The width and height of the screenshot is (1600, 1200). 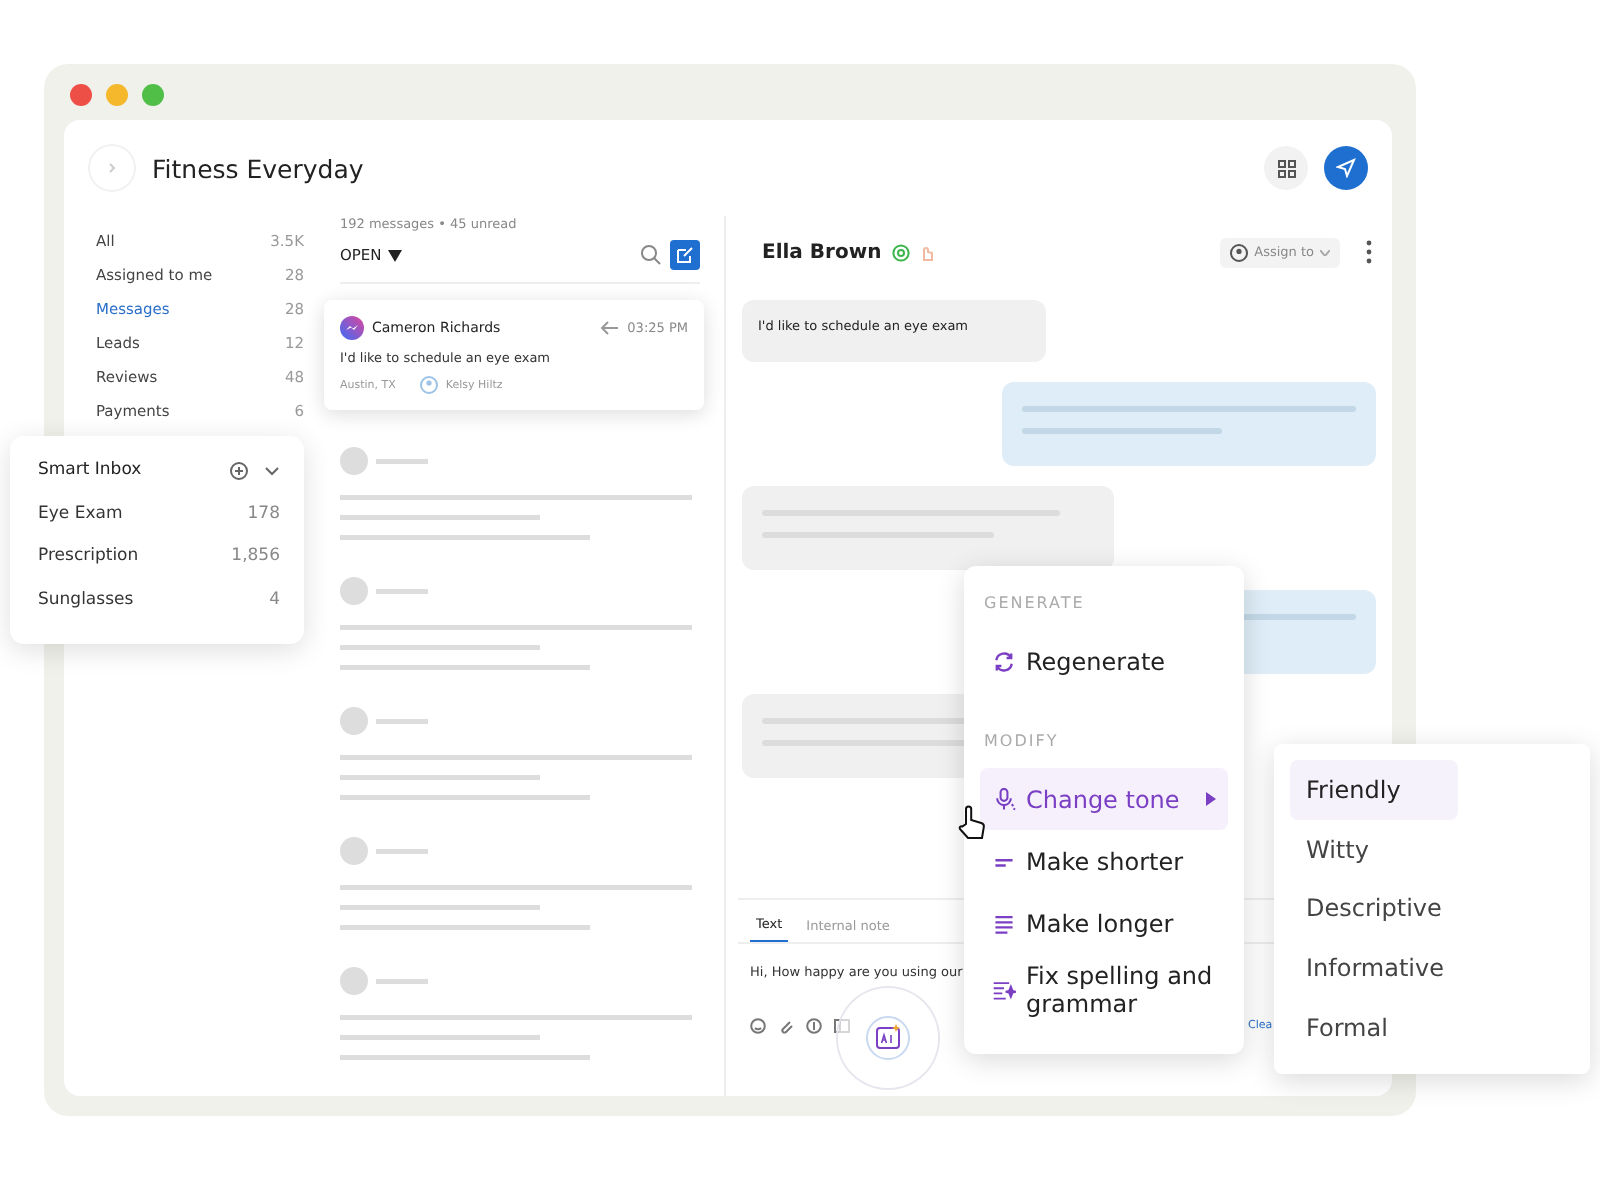 I want to click on window-title: Fitness Everyday, so click(x=259, y=168).